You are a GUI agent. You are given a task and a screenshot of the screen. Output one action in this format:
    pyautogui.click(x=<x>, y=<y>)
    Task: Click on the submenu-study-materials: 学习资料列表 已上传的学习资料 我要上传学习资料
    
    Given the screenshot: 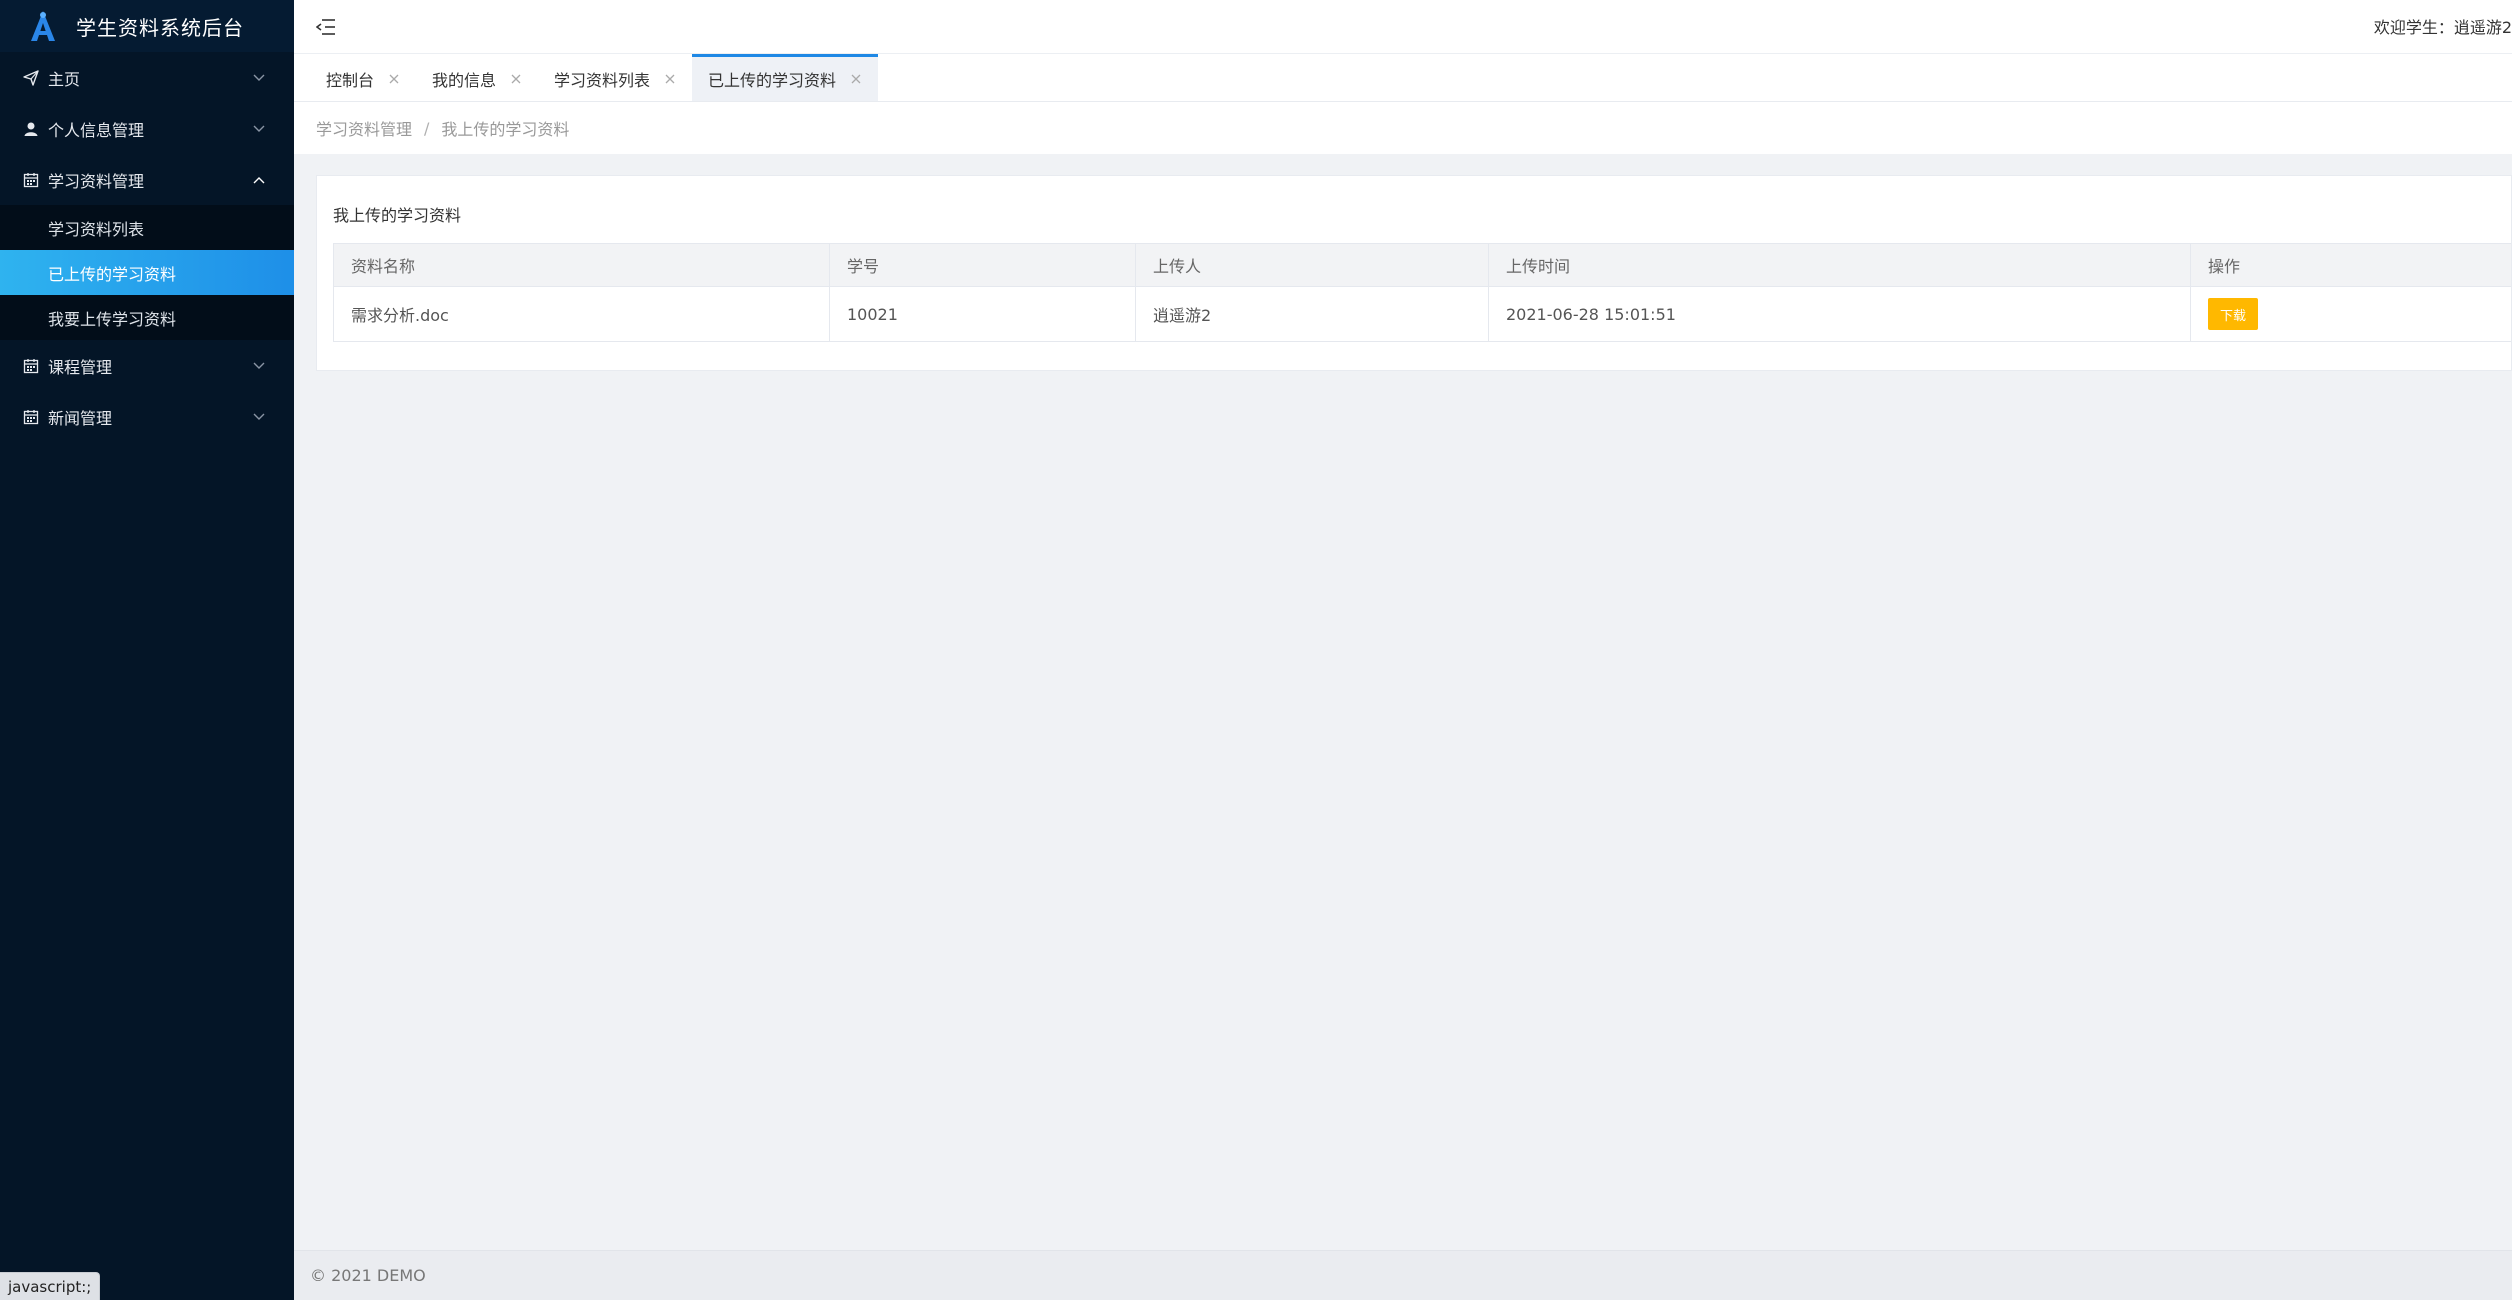 What is the action you would take?
    pyautogui.click(x=147, y=272)
    